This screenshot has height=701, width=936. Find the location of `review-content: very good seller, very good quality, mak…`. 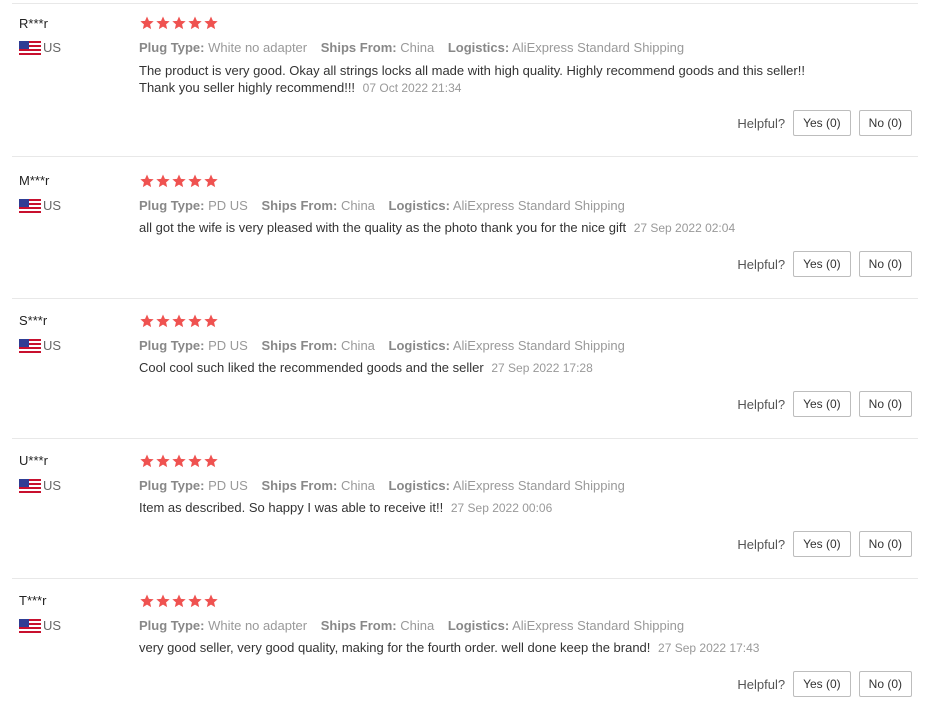

review-content: very good seller, very good quality, mak… is located at coordinates (489, 648).